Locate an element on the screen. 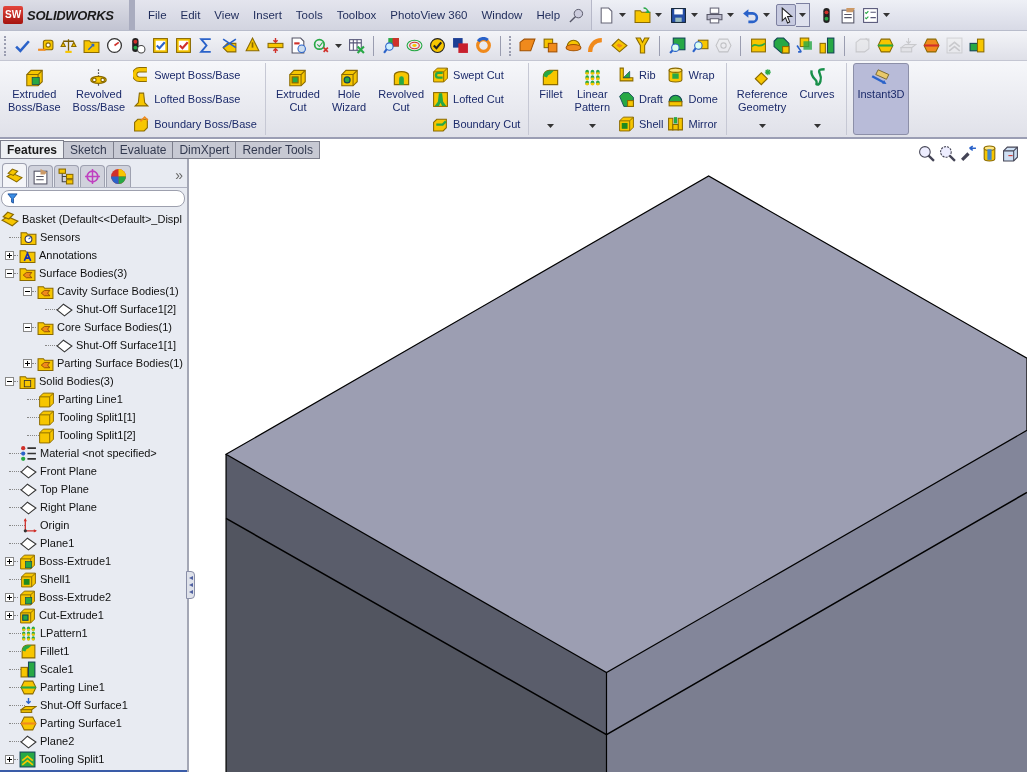 The height and width of the screenshot is (772, 1027). menu-item: Help is located at coordinates (548, 15).